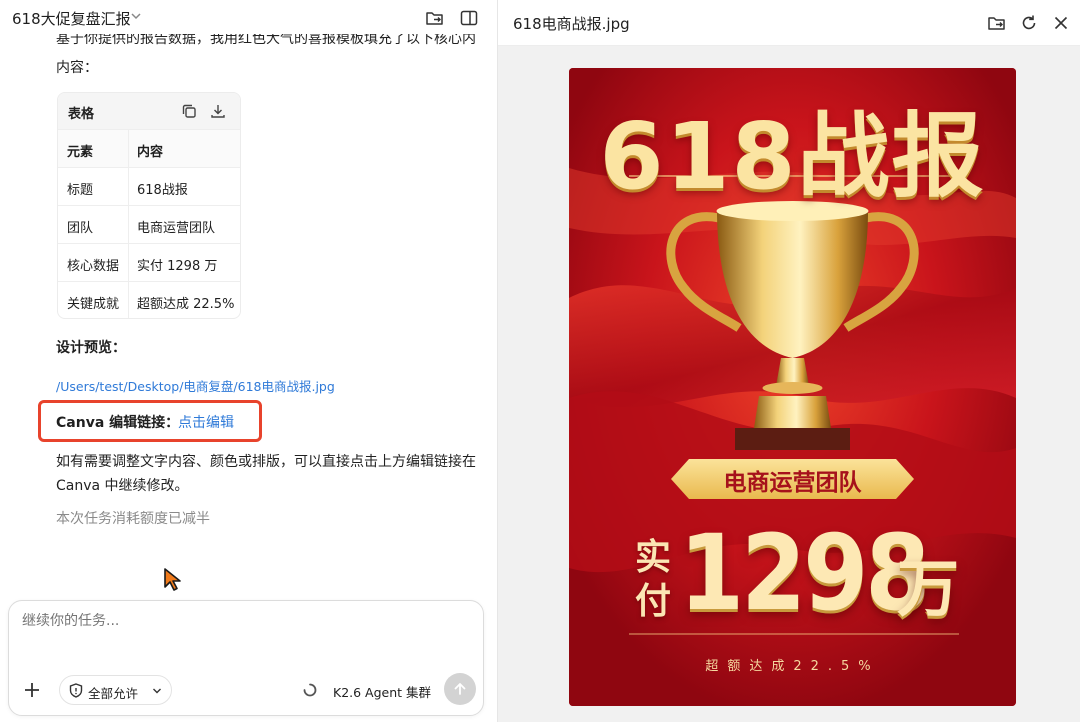 Image resolution: width=1080 pixels, height=722 pixels. What do you see at coordinates (266, 40) in the screenshot?
I see `intro-text: 基于你提供的报告数据，我用红色大气的喜报模板填充了以下核心内容：` at bounding box center [266, 40].